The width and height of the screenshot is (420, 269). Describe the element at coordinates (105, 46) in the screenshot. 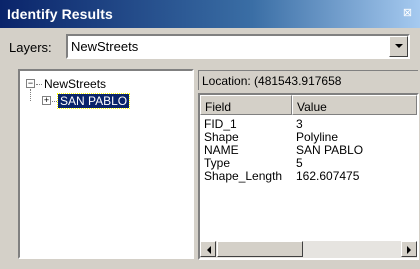

I see `layers-selected-value: NewStreets` at that location.